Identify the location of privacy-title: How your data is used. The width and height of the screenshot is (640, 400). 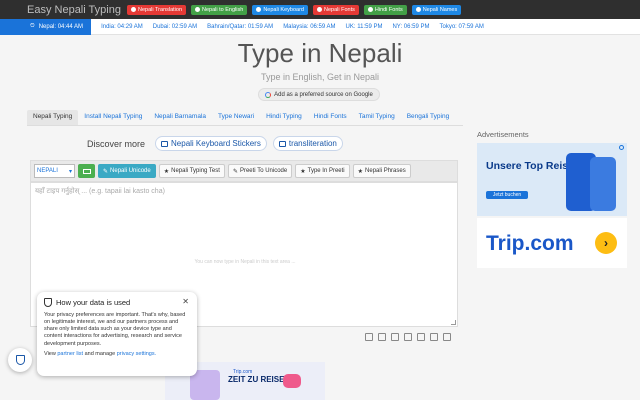
(93, 302).